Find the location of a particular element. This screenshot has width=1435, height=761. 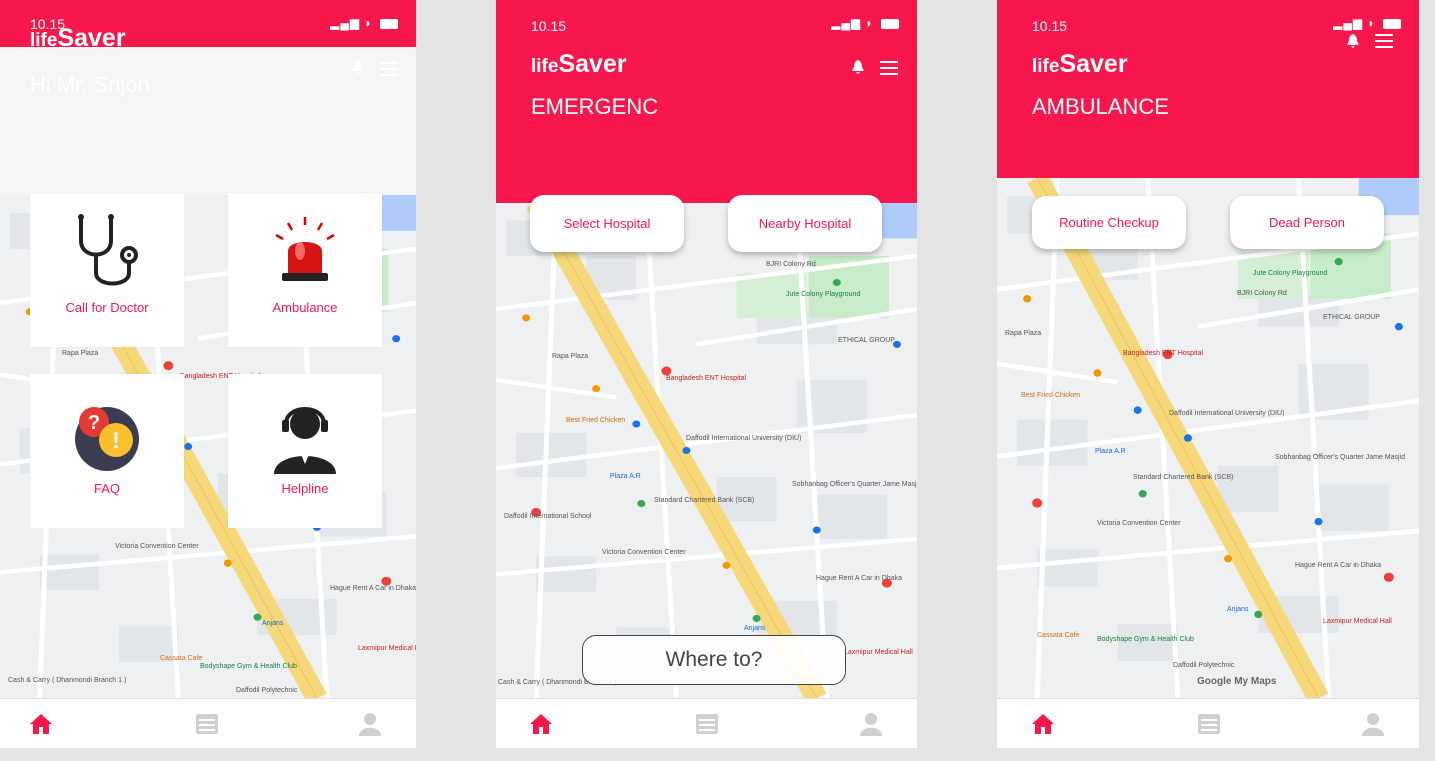

tile-label: FAQ is located at coordinates (106, 488).